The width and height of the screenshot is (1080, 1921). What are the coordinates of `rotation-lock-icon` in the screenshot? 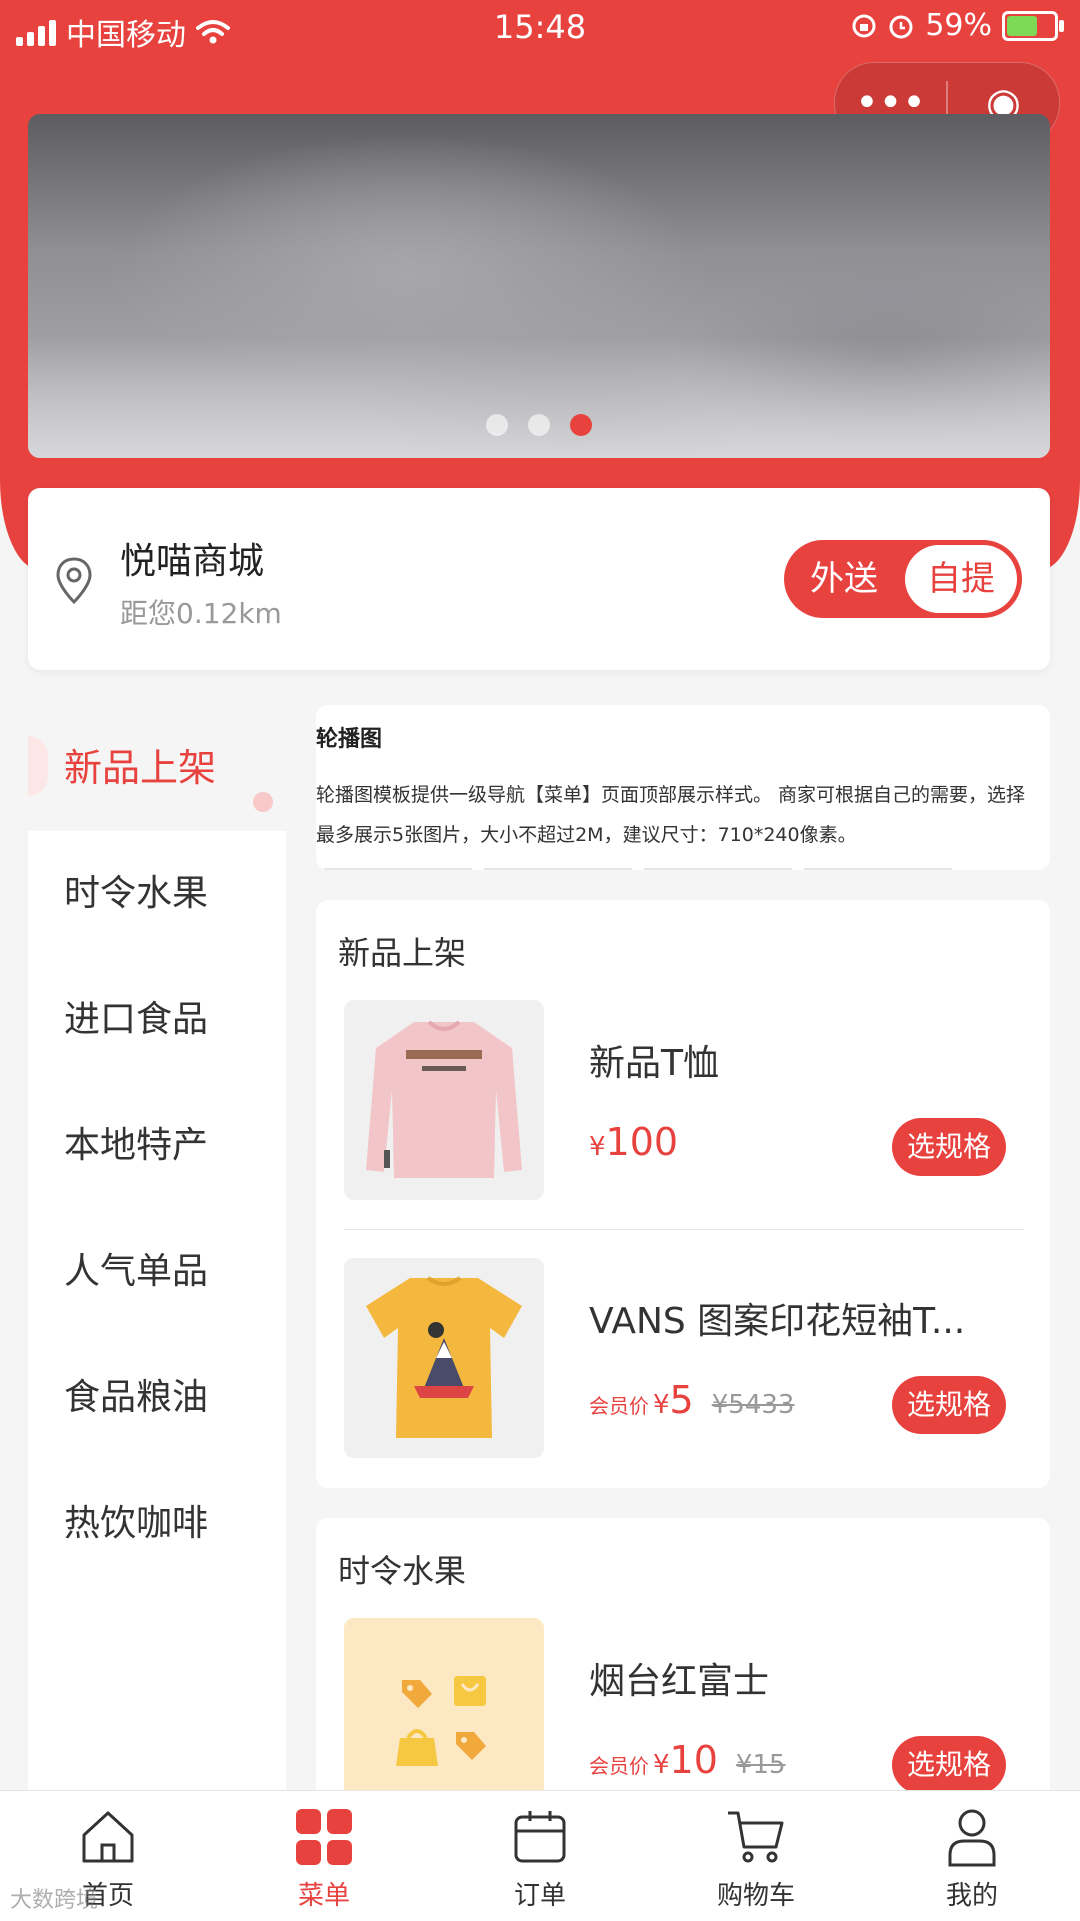 It's located at (864, 25).